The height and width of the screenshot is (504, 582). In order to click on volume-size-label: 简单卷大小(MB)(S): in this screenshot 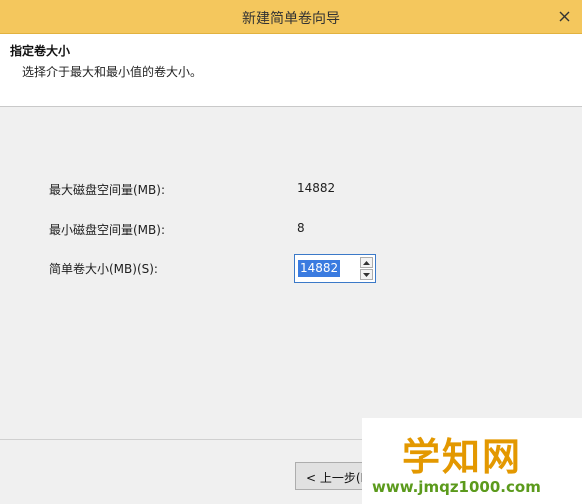, I will do `click(103, 269)`.